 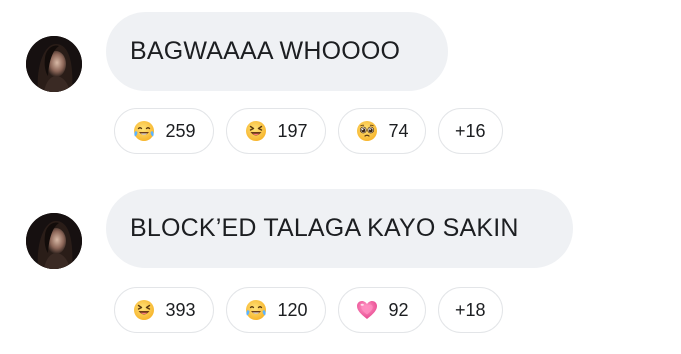 What do you see at coordinates (398, 309) in the screenshot?
I see `reaction-count: 92` at bounding box center [398, 309].